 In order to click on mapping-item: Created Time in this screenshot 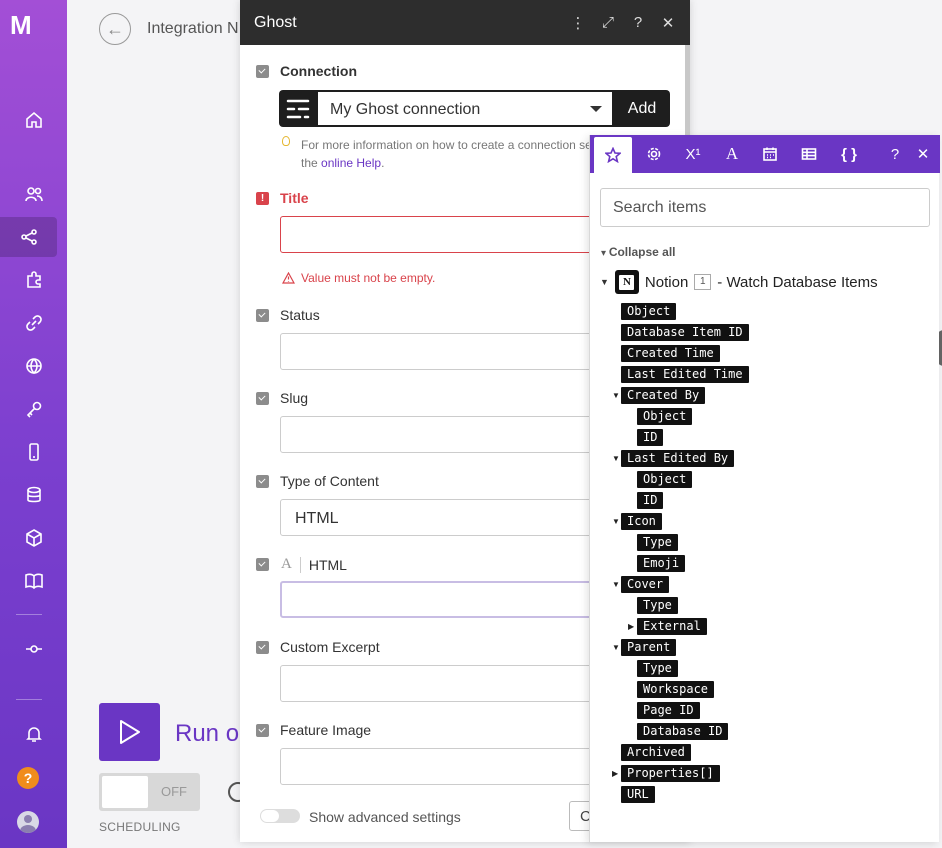, I will do `click(670, 353)`.